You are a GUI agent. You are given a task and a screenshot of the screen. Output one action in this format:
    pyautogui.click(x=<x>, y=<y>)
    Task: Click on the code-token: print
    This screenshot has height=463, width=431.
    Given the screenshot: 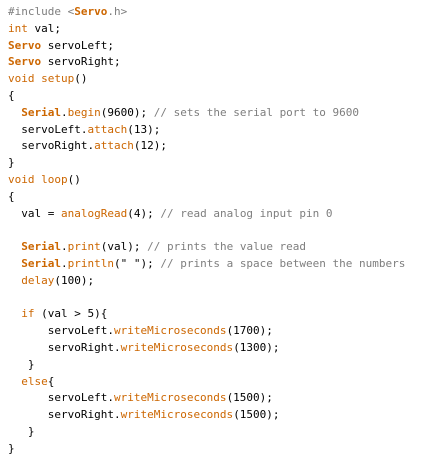 What is the action you would take?
    pyautogui.click(x=84, y=247)
    